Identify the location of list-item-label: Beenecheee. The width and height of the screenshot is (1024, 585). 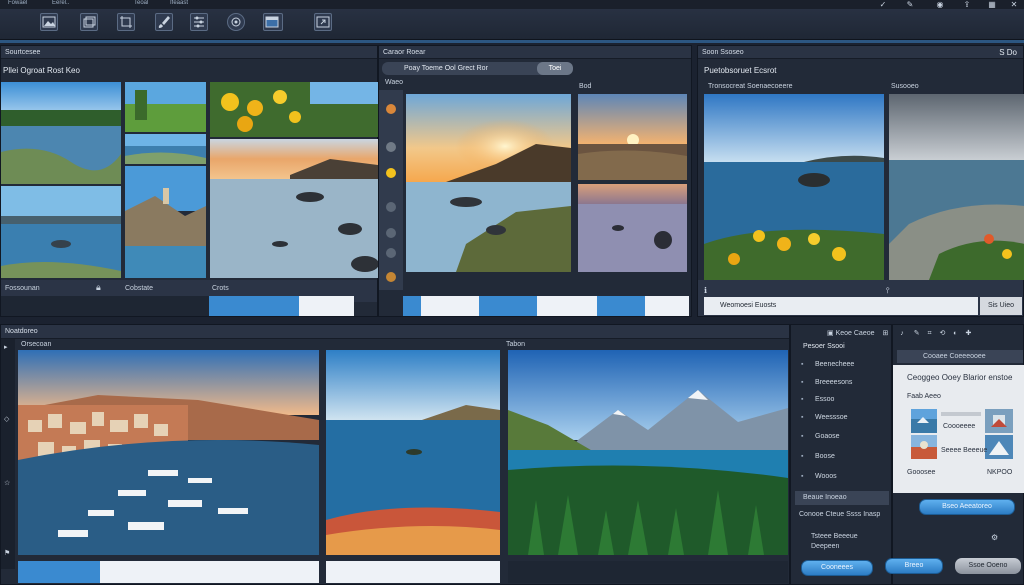
(835, 364).